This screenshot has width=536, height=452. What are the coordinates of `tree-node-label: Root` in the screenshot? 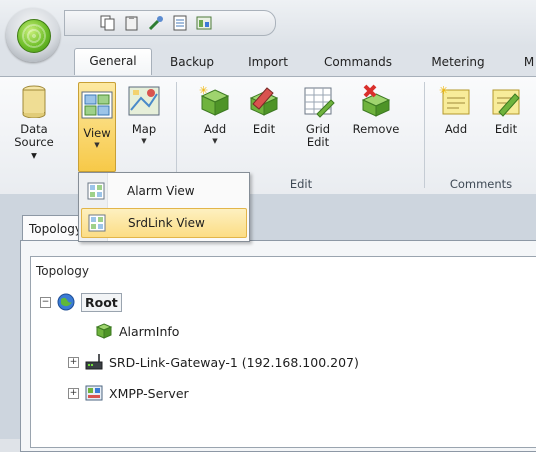 It's located at (101, 302).